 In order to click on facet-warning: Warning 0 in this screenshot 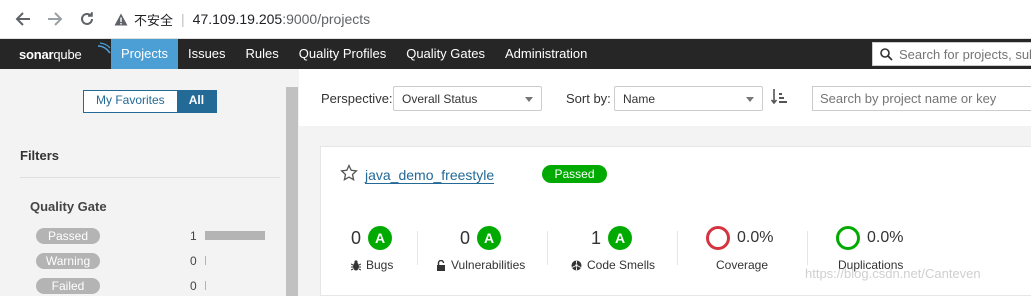, I will do `click(158, 261)`.